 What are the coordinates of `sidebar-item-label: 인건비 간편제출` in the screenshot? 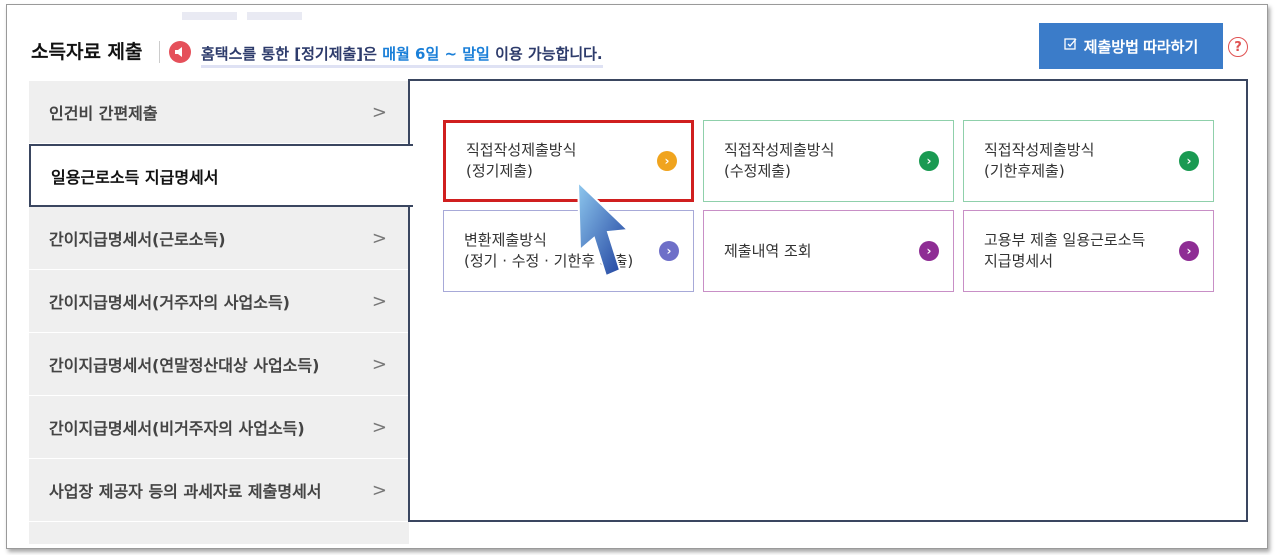 It's located at (103, 113).